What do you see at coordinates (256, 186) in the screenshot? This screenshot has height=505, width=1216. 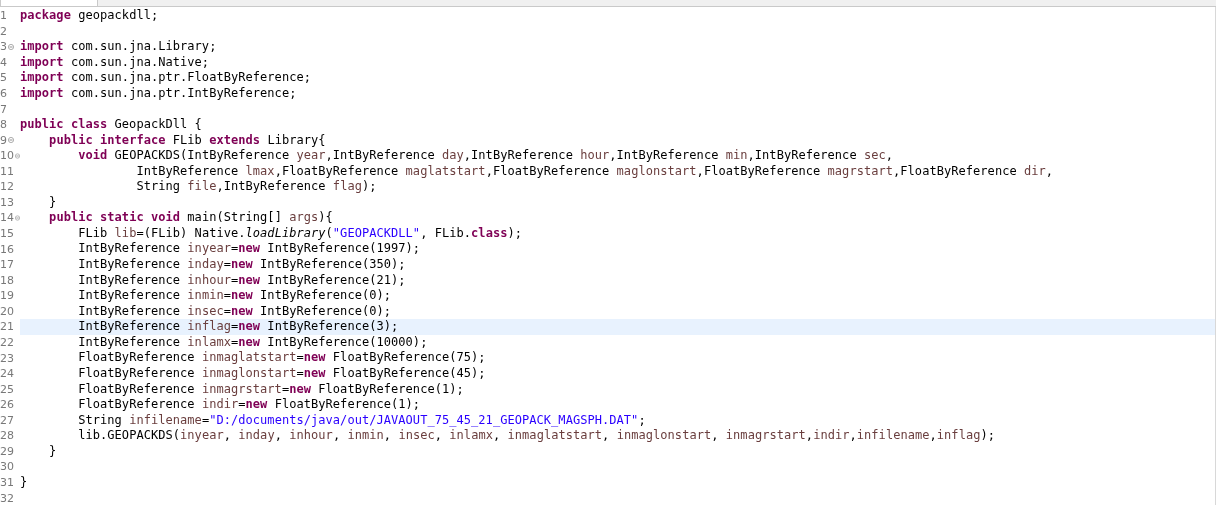 I see `code-line: String file,IntByReference flag);` at bounding box center [256, 186].